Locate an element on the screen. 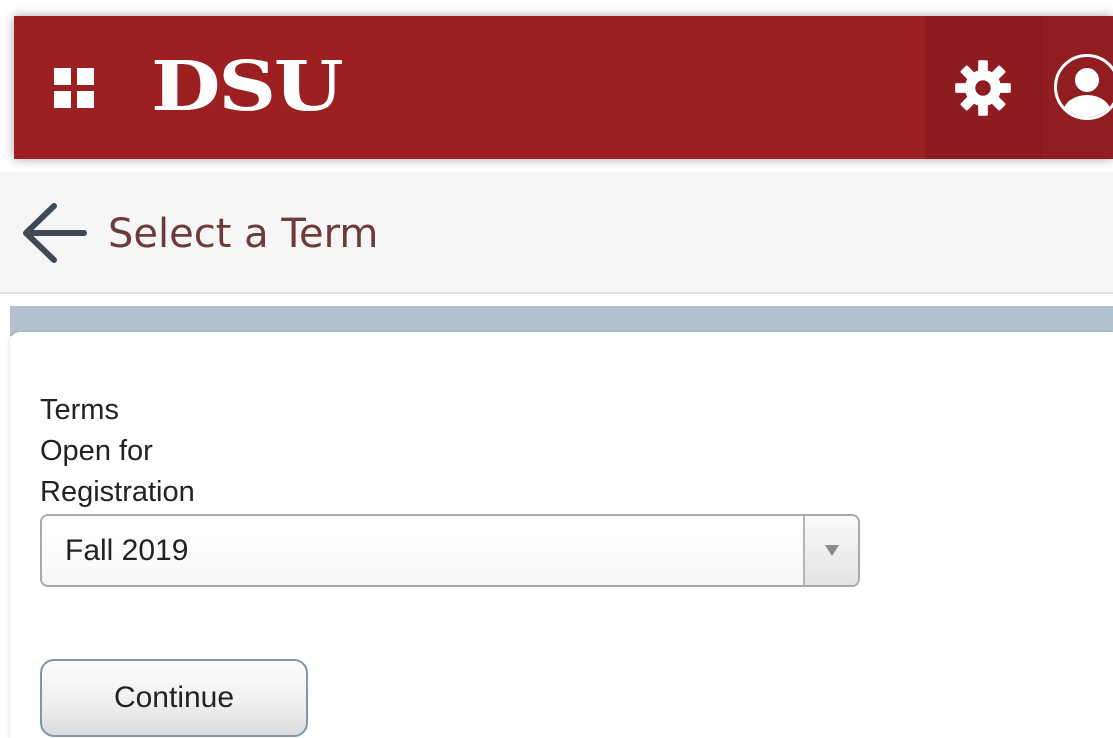 The image size is (1113, 738). apps-grid-icon is located at coordinates (75, 88).